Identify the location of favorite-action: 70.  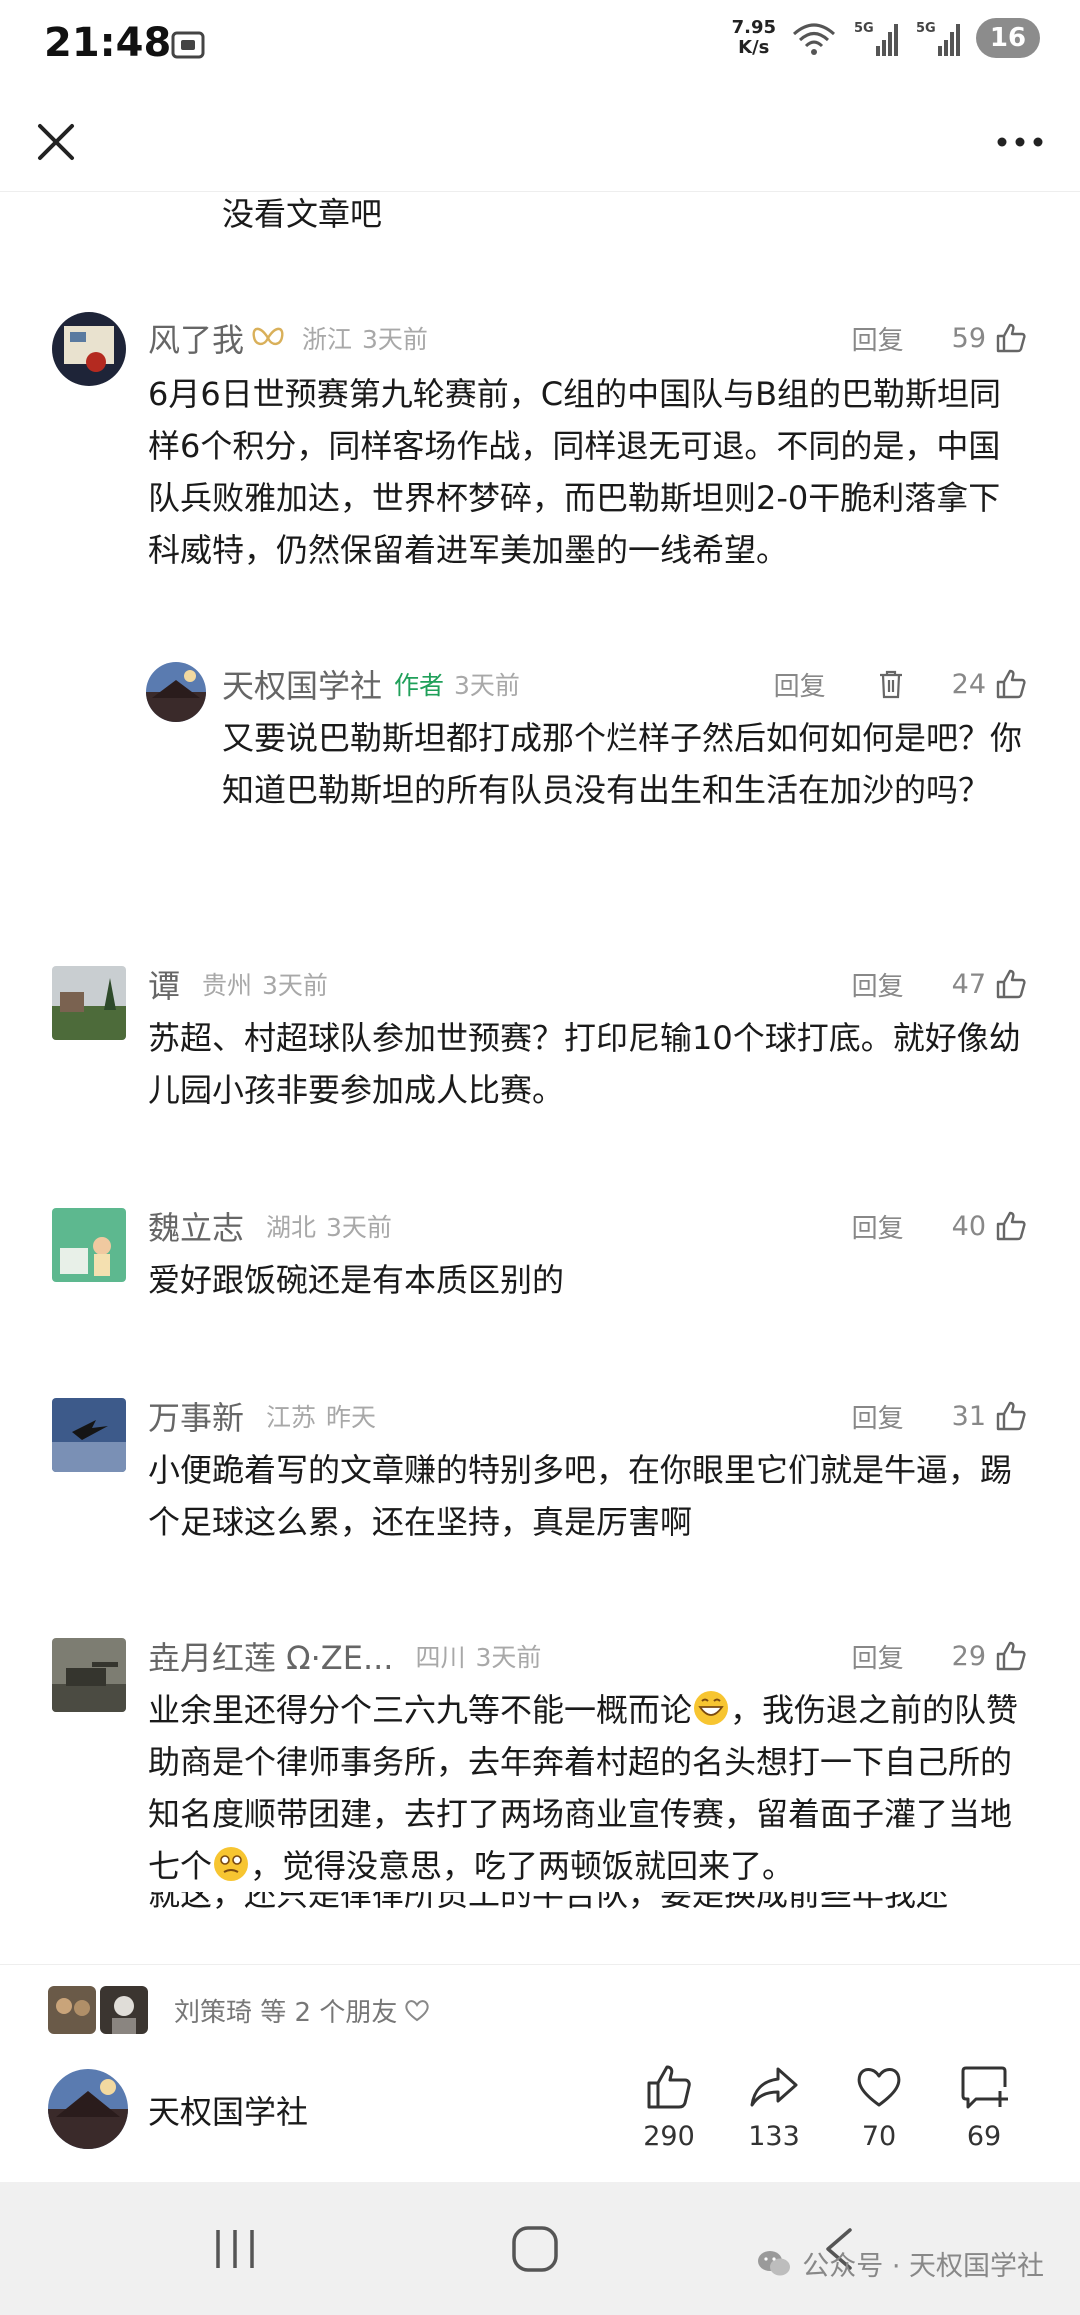
(879, 2106).